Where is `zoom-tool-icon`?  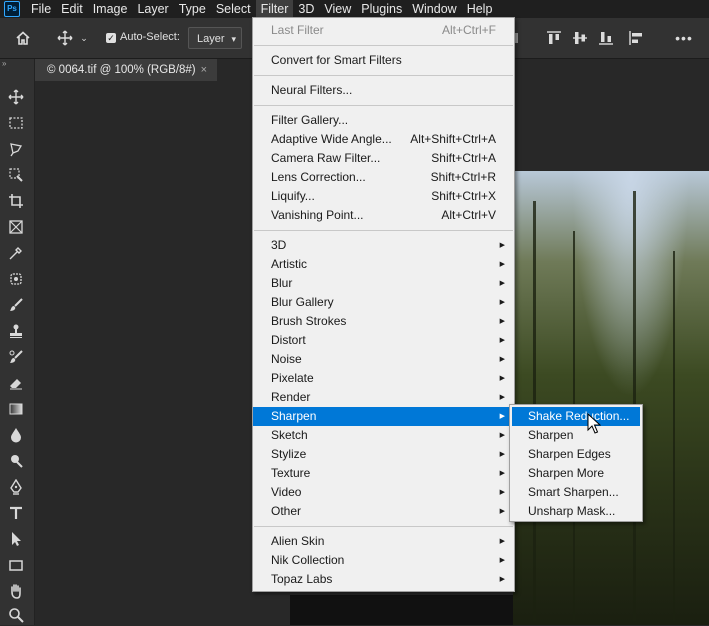 zoom-tool-icon is located at coordinates (16, 615).